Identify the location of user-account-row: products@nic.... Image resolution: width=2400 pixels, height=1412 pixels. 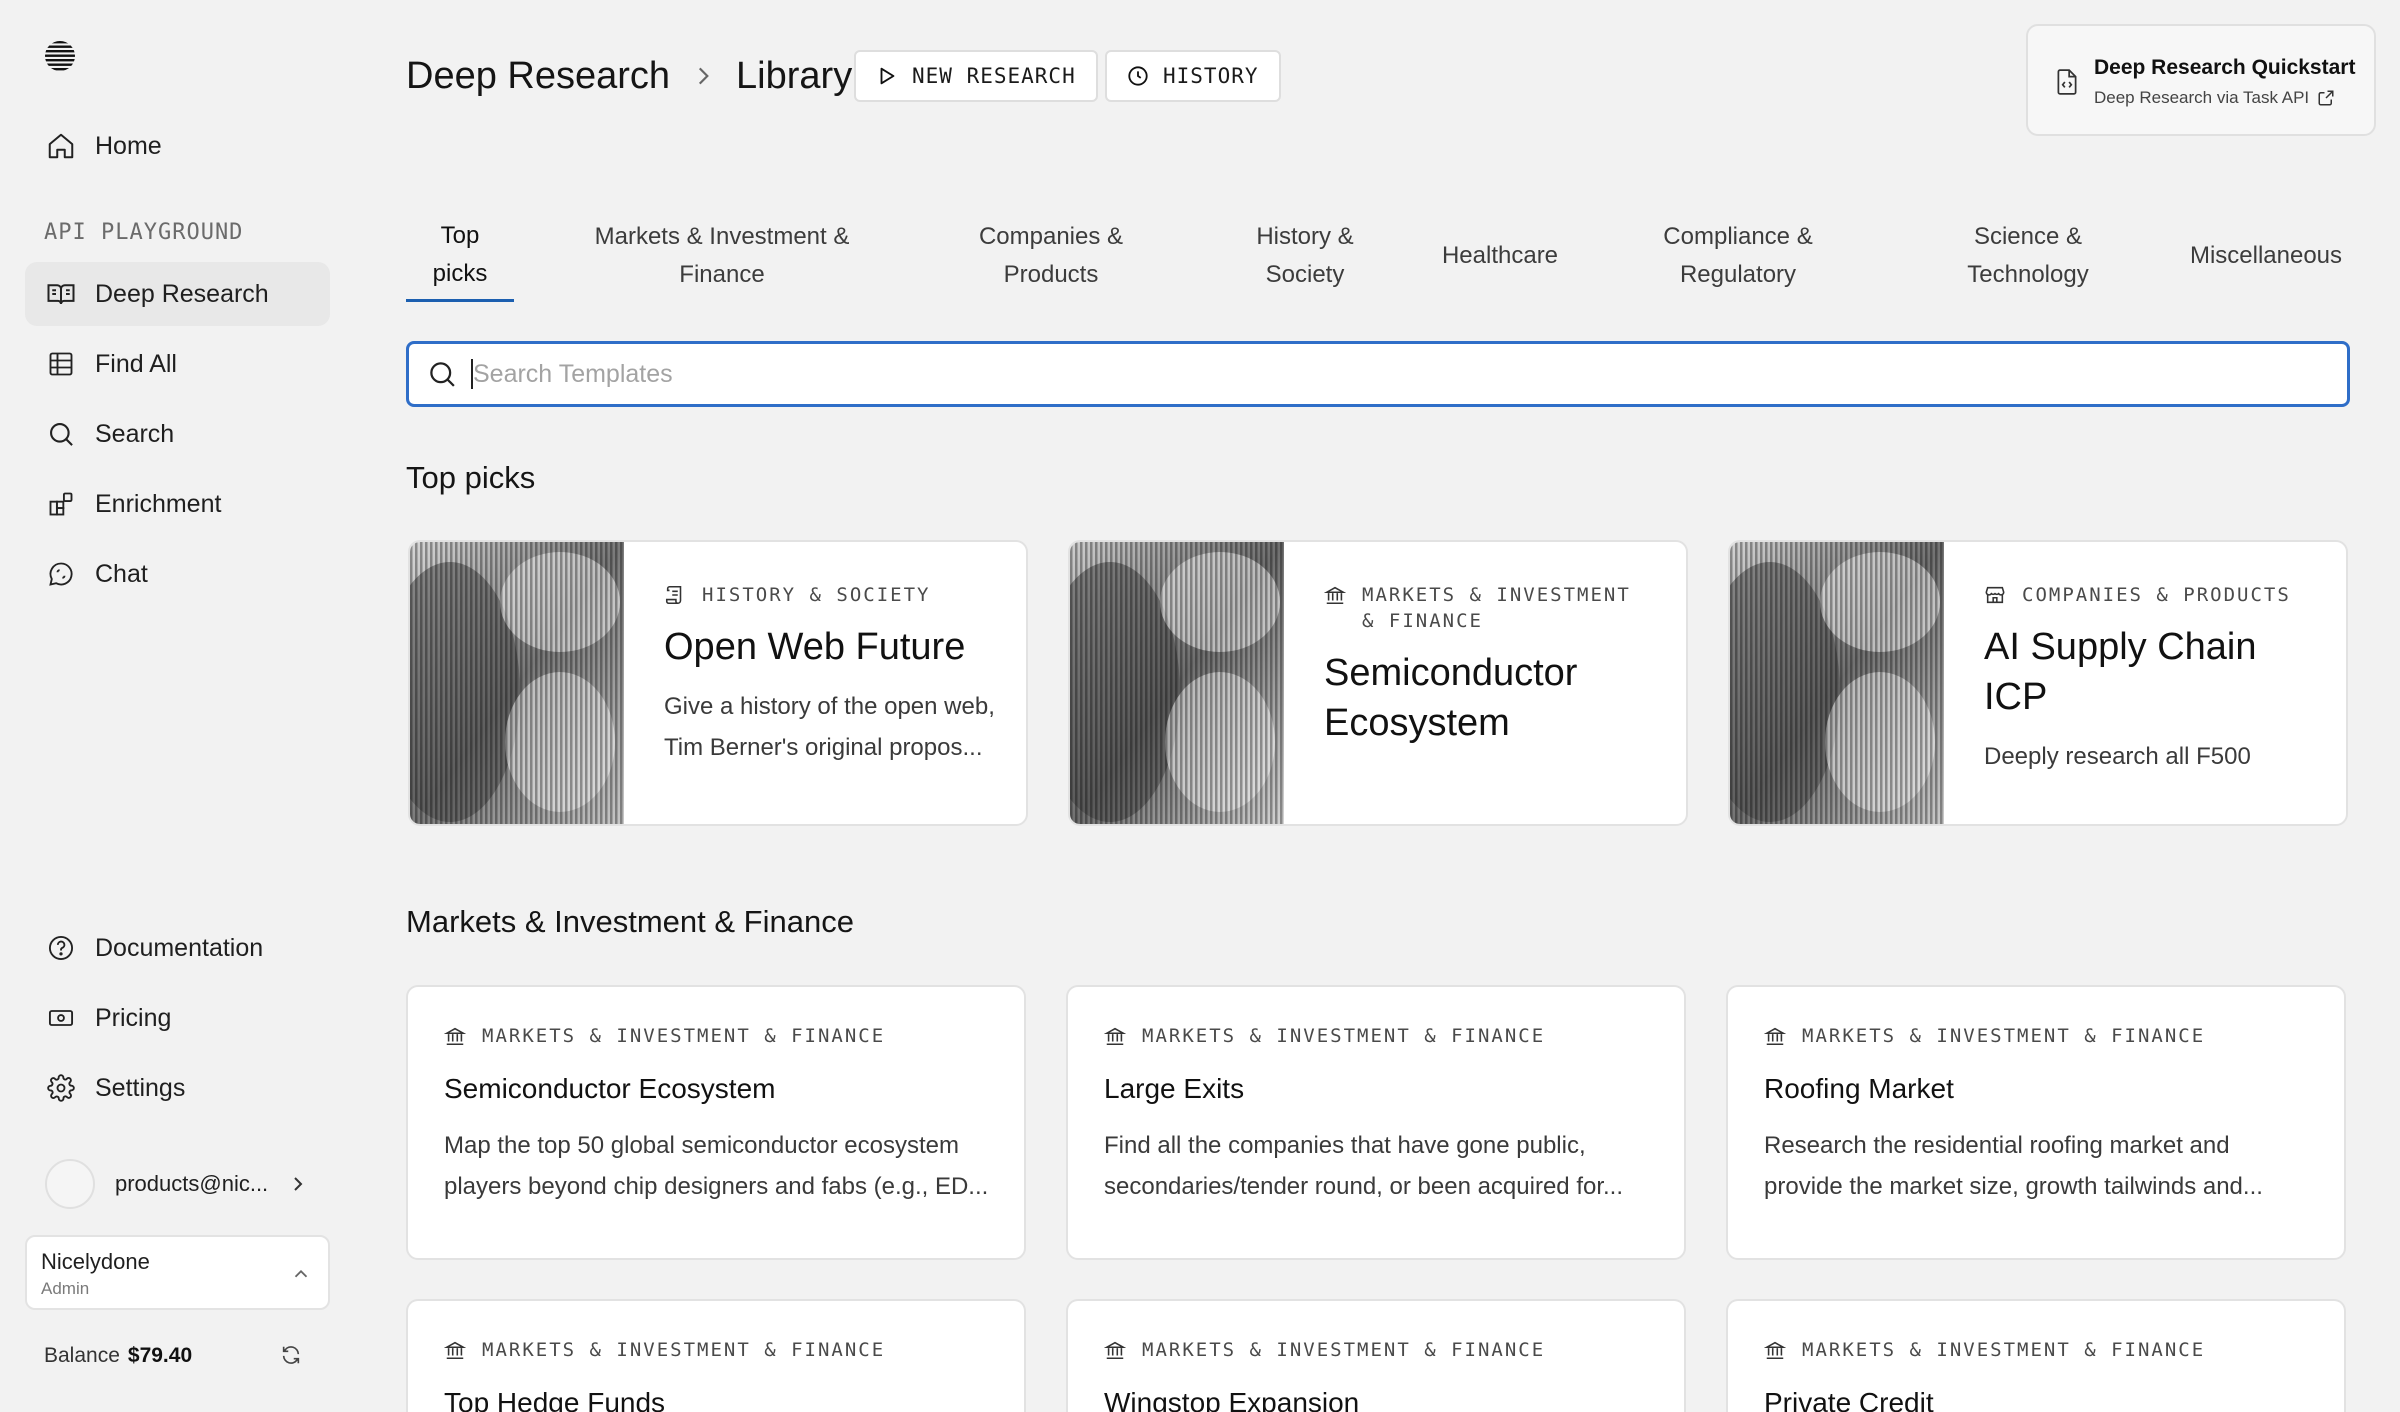
(177, 1184).